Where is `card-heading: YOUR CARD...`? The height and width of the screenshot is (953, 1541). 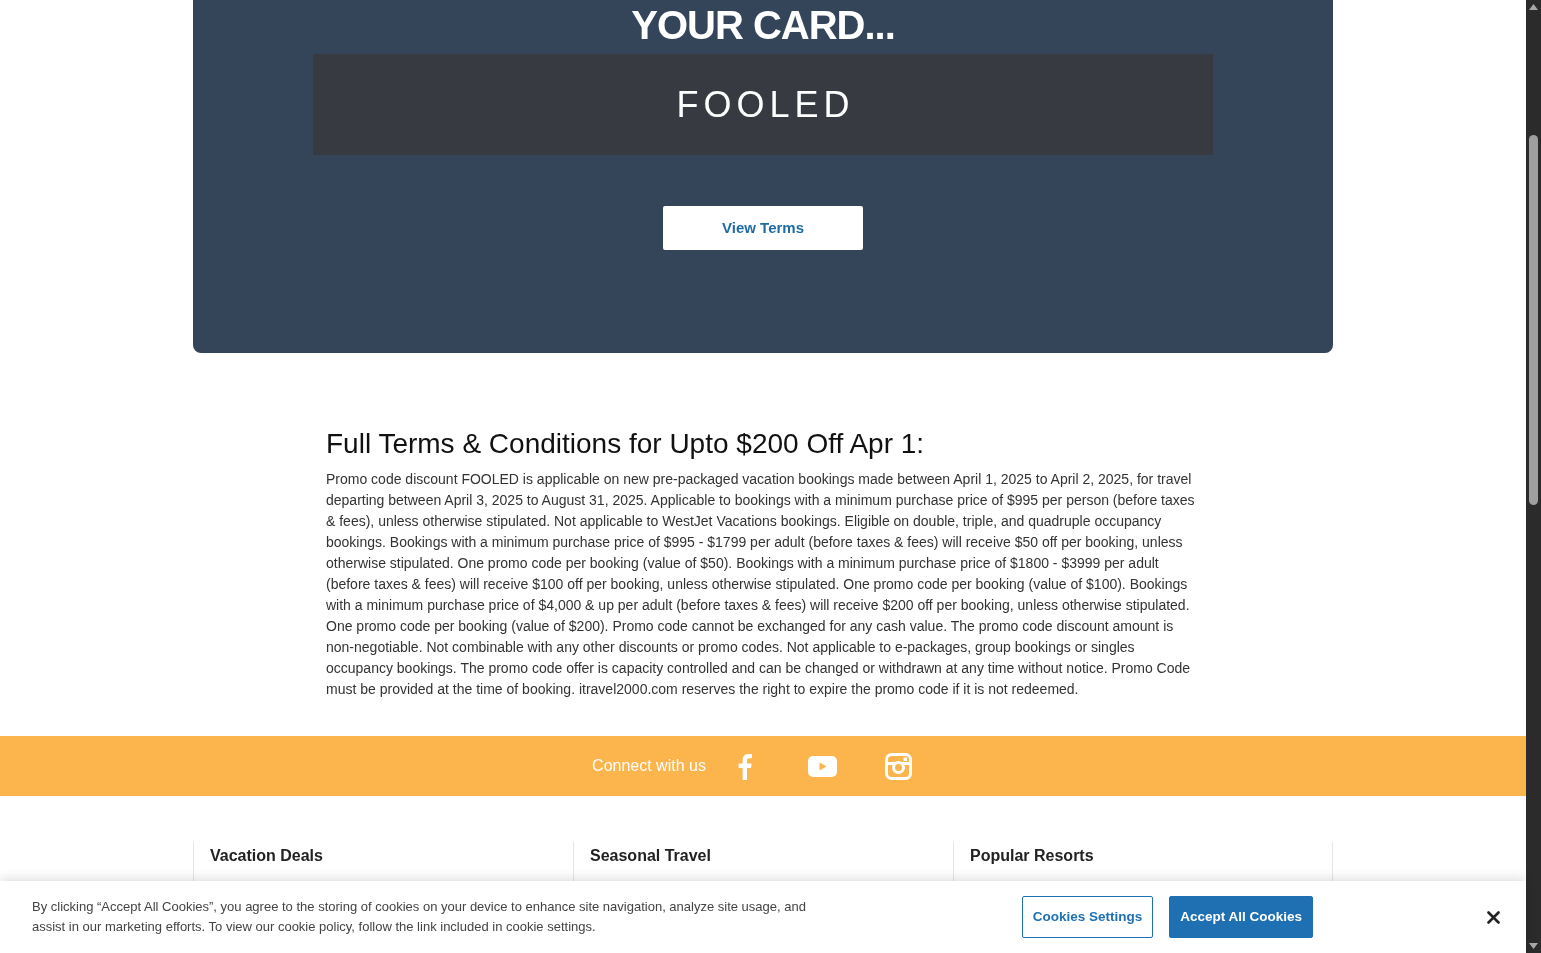
card-heading: YOUR CARD... is located at coordinates (763, 25).